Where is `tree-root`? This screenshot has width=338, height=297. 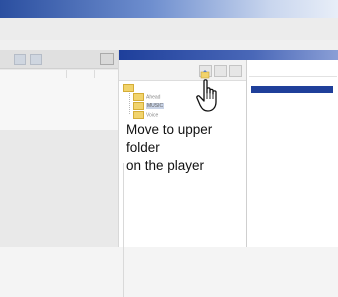 tree-root is located at coordinates (129, 88).